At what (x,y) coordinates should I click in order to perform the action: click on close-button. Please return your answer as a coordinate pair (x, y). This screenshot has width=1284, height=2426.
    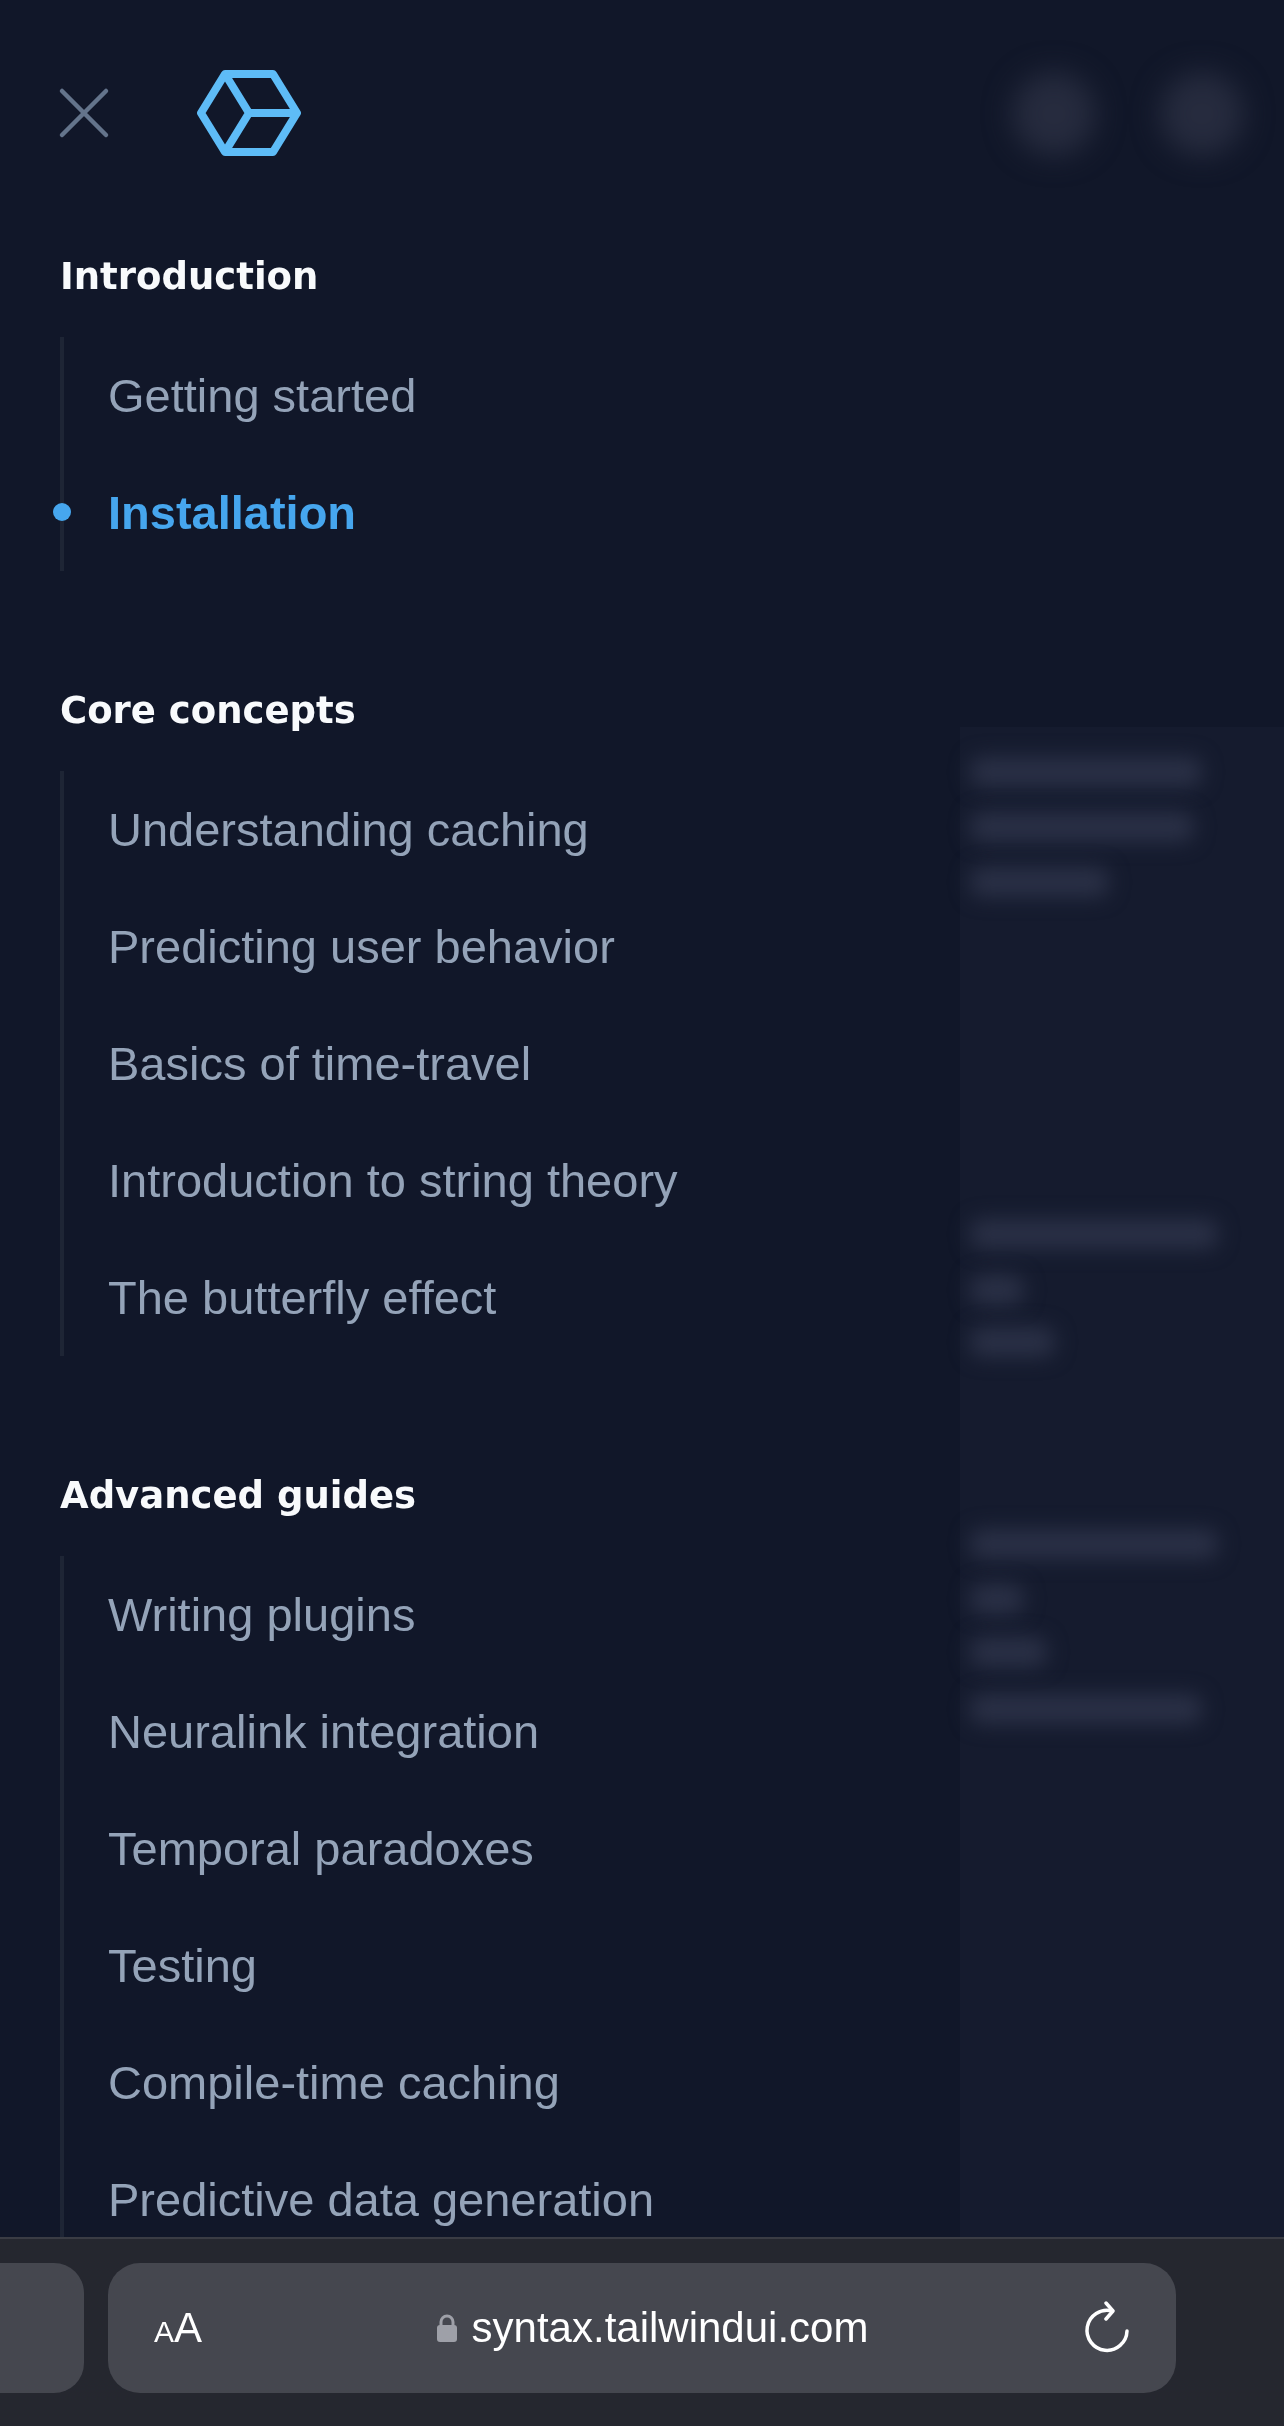
    Looking at the image, I should click on (84, 113).